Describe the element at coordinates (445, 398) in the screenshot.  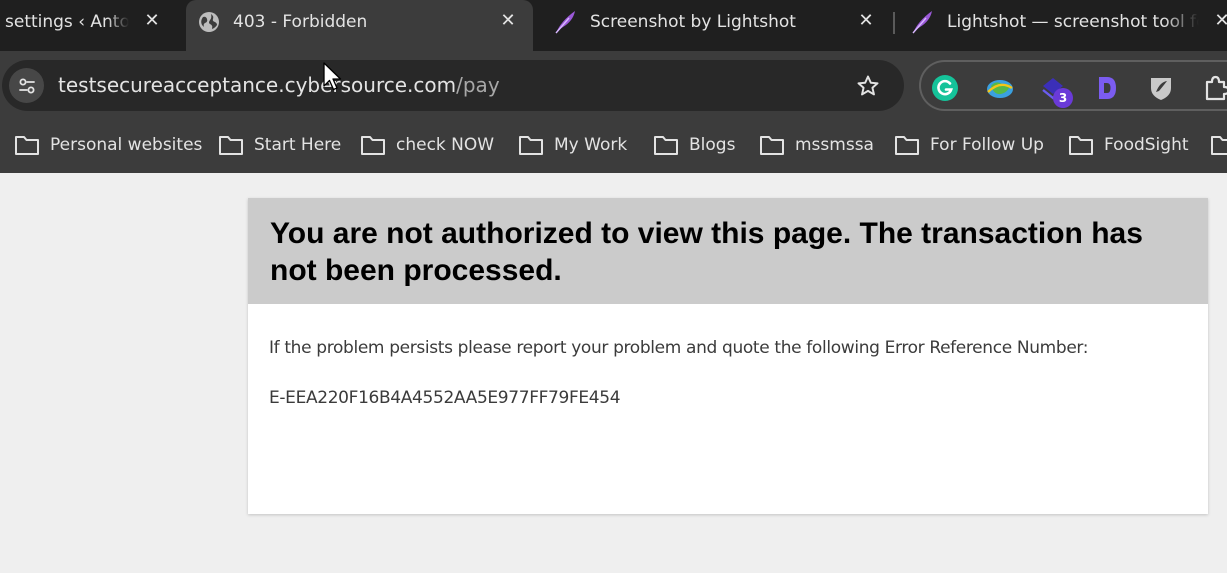
I see `error-reference-number: E-EEA220F16B4A4552AA5E977FF79FE454` at that location.